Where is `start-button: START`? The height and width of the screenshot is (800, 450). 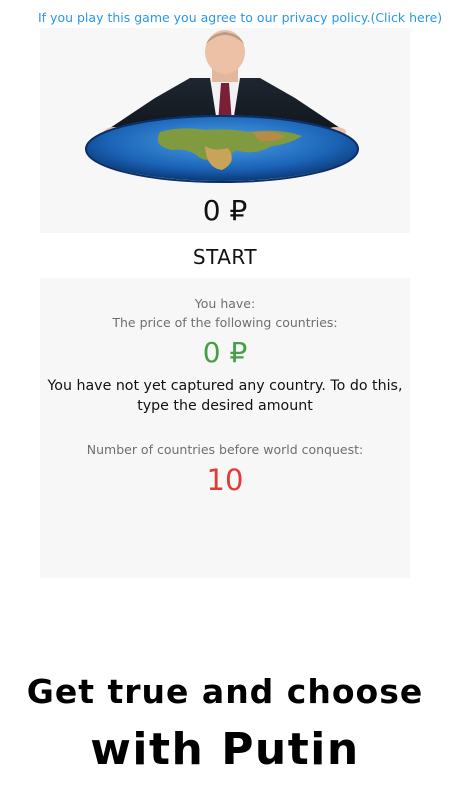 start-button: START is located at coordinates (225, 257).